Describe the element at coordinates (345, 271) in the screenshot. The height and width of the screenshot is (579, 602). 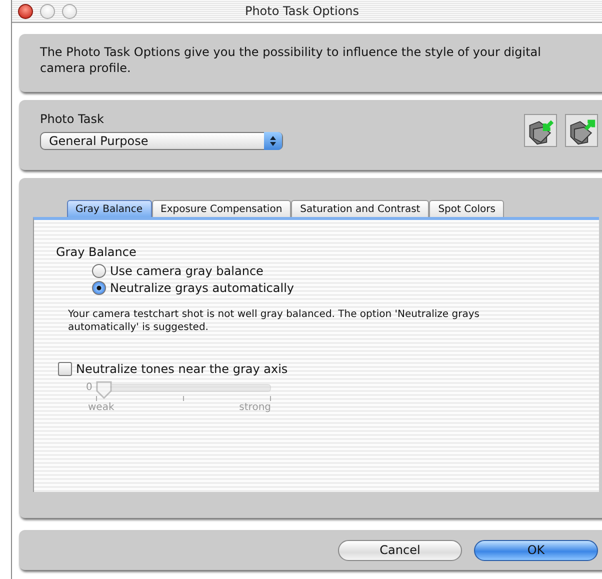
I see `radio-option: Use camera gray balance` at that location.